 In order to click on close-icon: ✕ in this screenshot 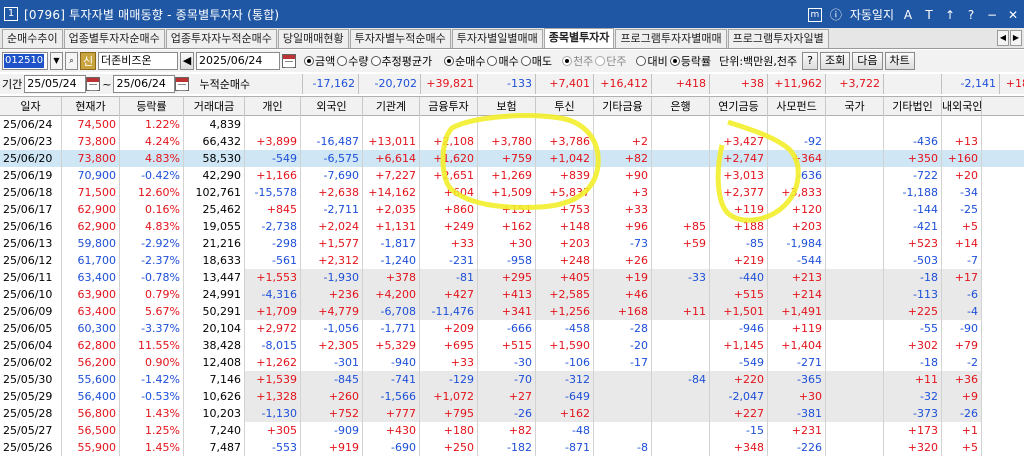, I will do `click(1013, 15)`.